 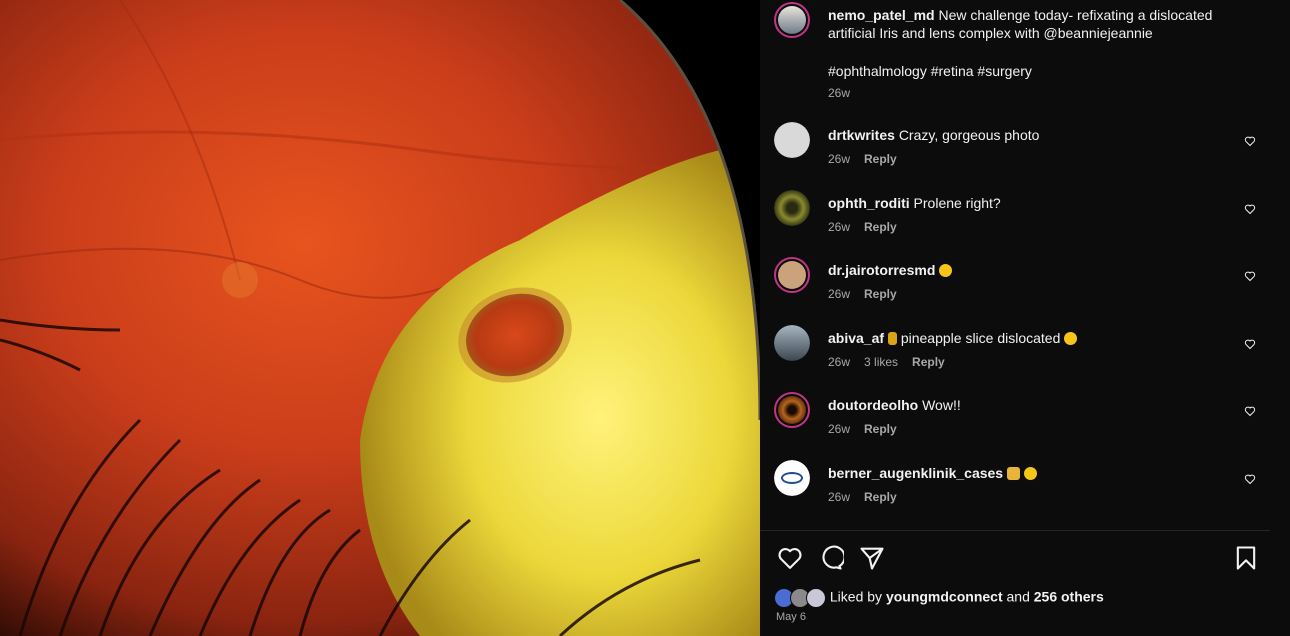 I want to click on author-username: nemo_patel_md, so click(x=881, y=15).